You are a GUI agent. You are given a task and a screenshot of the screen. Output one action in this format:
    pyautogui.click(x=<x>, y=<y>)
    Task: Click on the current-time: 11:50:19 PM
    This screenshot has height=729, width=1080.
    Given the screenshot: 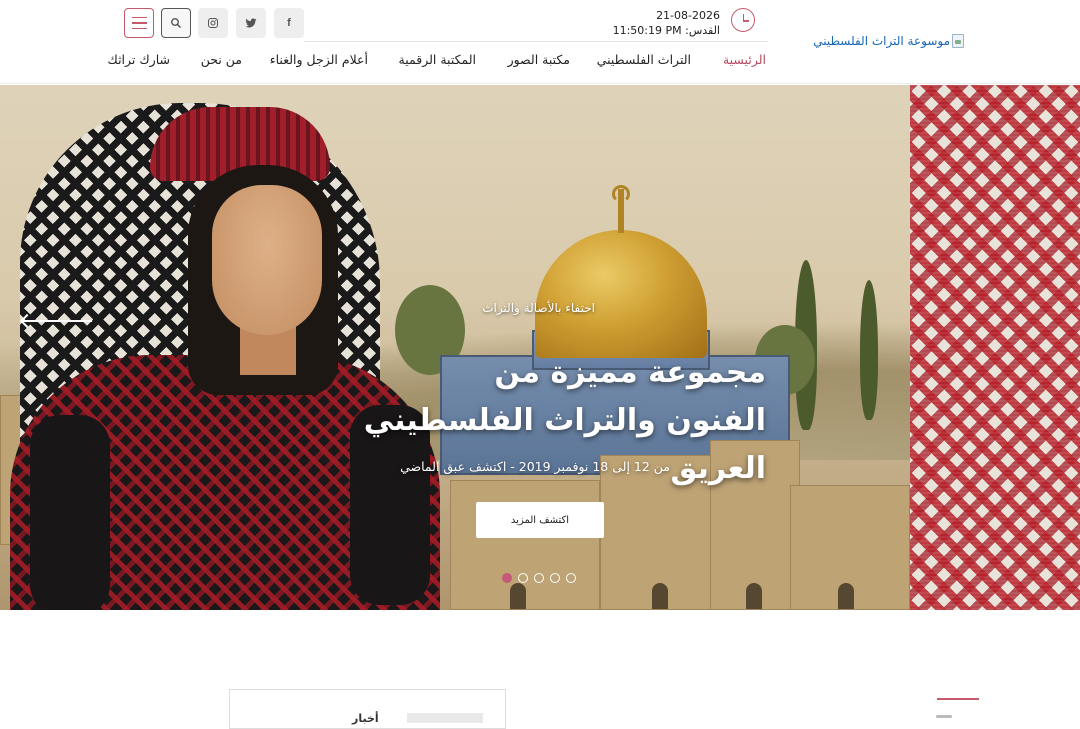 What is the action you would take?
    pyautogui.click(x=647, y=30)
    